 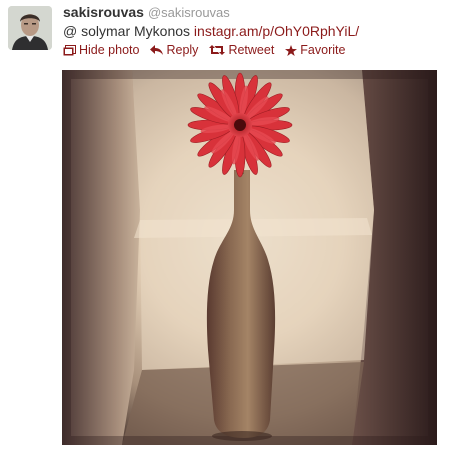 What do you see at coordinates (323, 50) in the screenshot?
I see `favorite-label: Favorite` at bounding box center [323, 50].